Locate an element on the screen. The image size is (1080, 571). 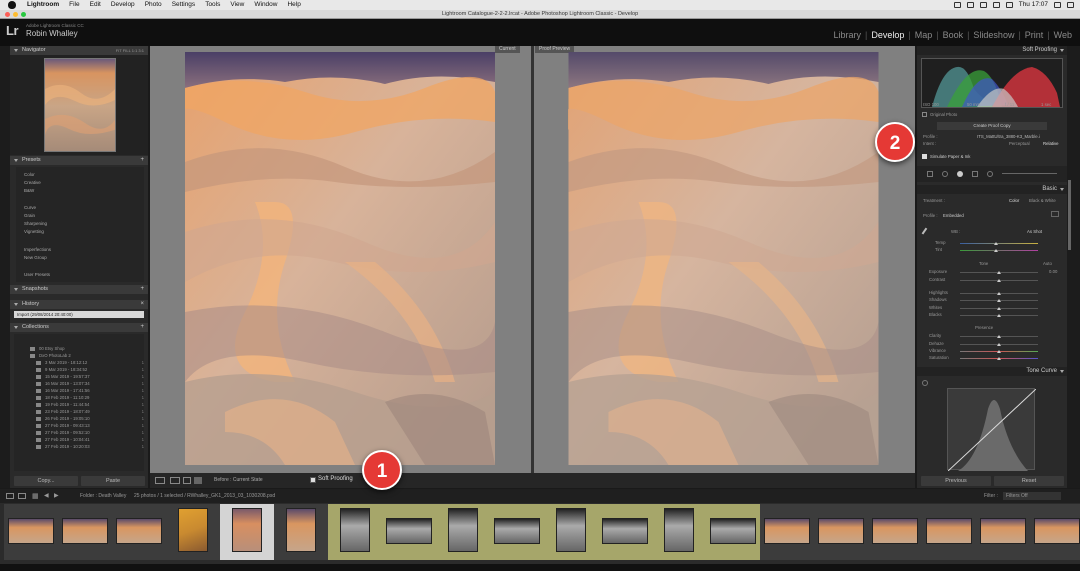
preset-group: New Group is located at coordinates (35, 257).